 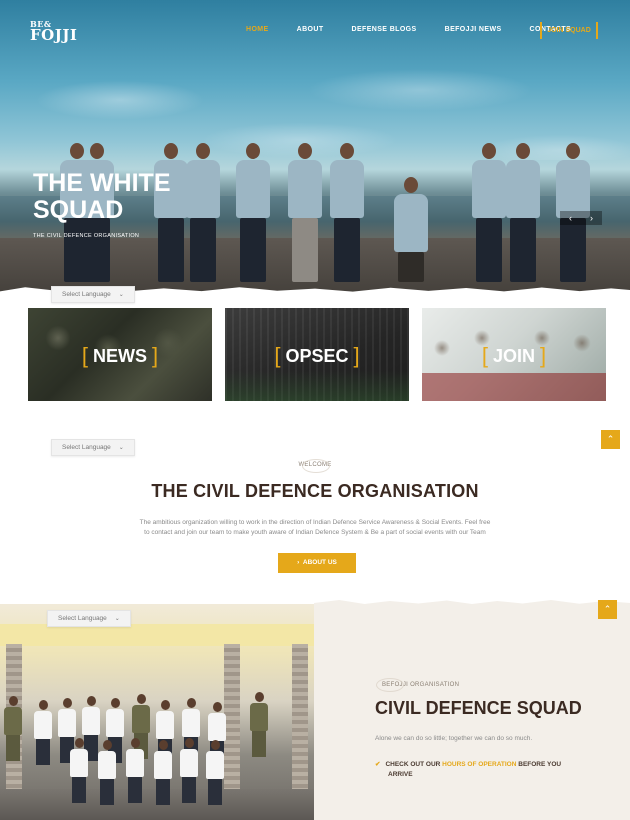 I want to click on opsec-card-text: OPSEC, so click(x=317, y=356).